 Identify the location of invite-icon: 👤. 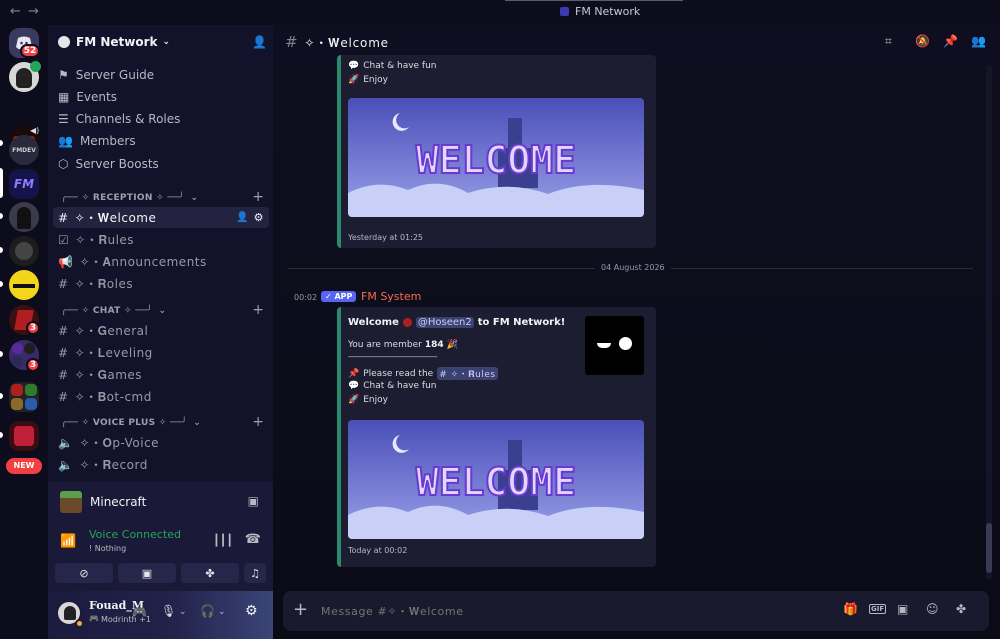
(242, 217).